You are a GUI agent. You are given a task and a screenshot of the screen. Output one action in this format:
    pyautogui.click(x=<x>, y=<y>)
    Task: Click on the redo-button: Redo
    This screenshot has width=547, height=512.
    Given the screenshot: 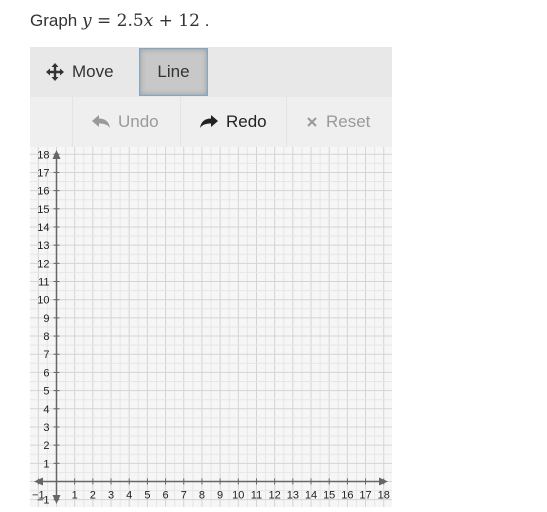 What is the action you would take?
    pyautogui.click(x=233, y=122)
    